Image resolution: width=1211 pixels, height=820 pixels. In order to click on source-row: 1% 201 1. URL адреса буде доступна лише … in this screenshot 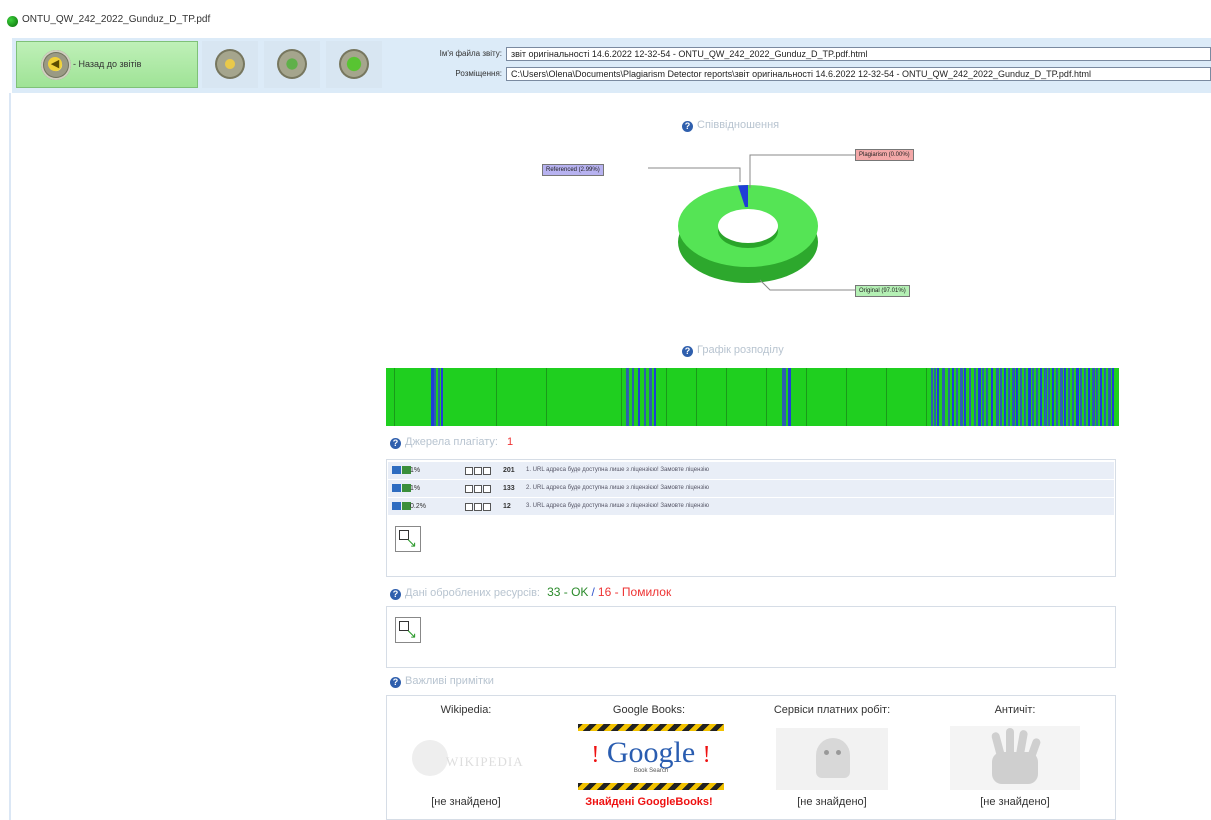, I will do `click(751, 470)`.